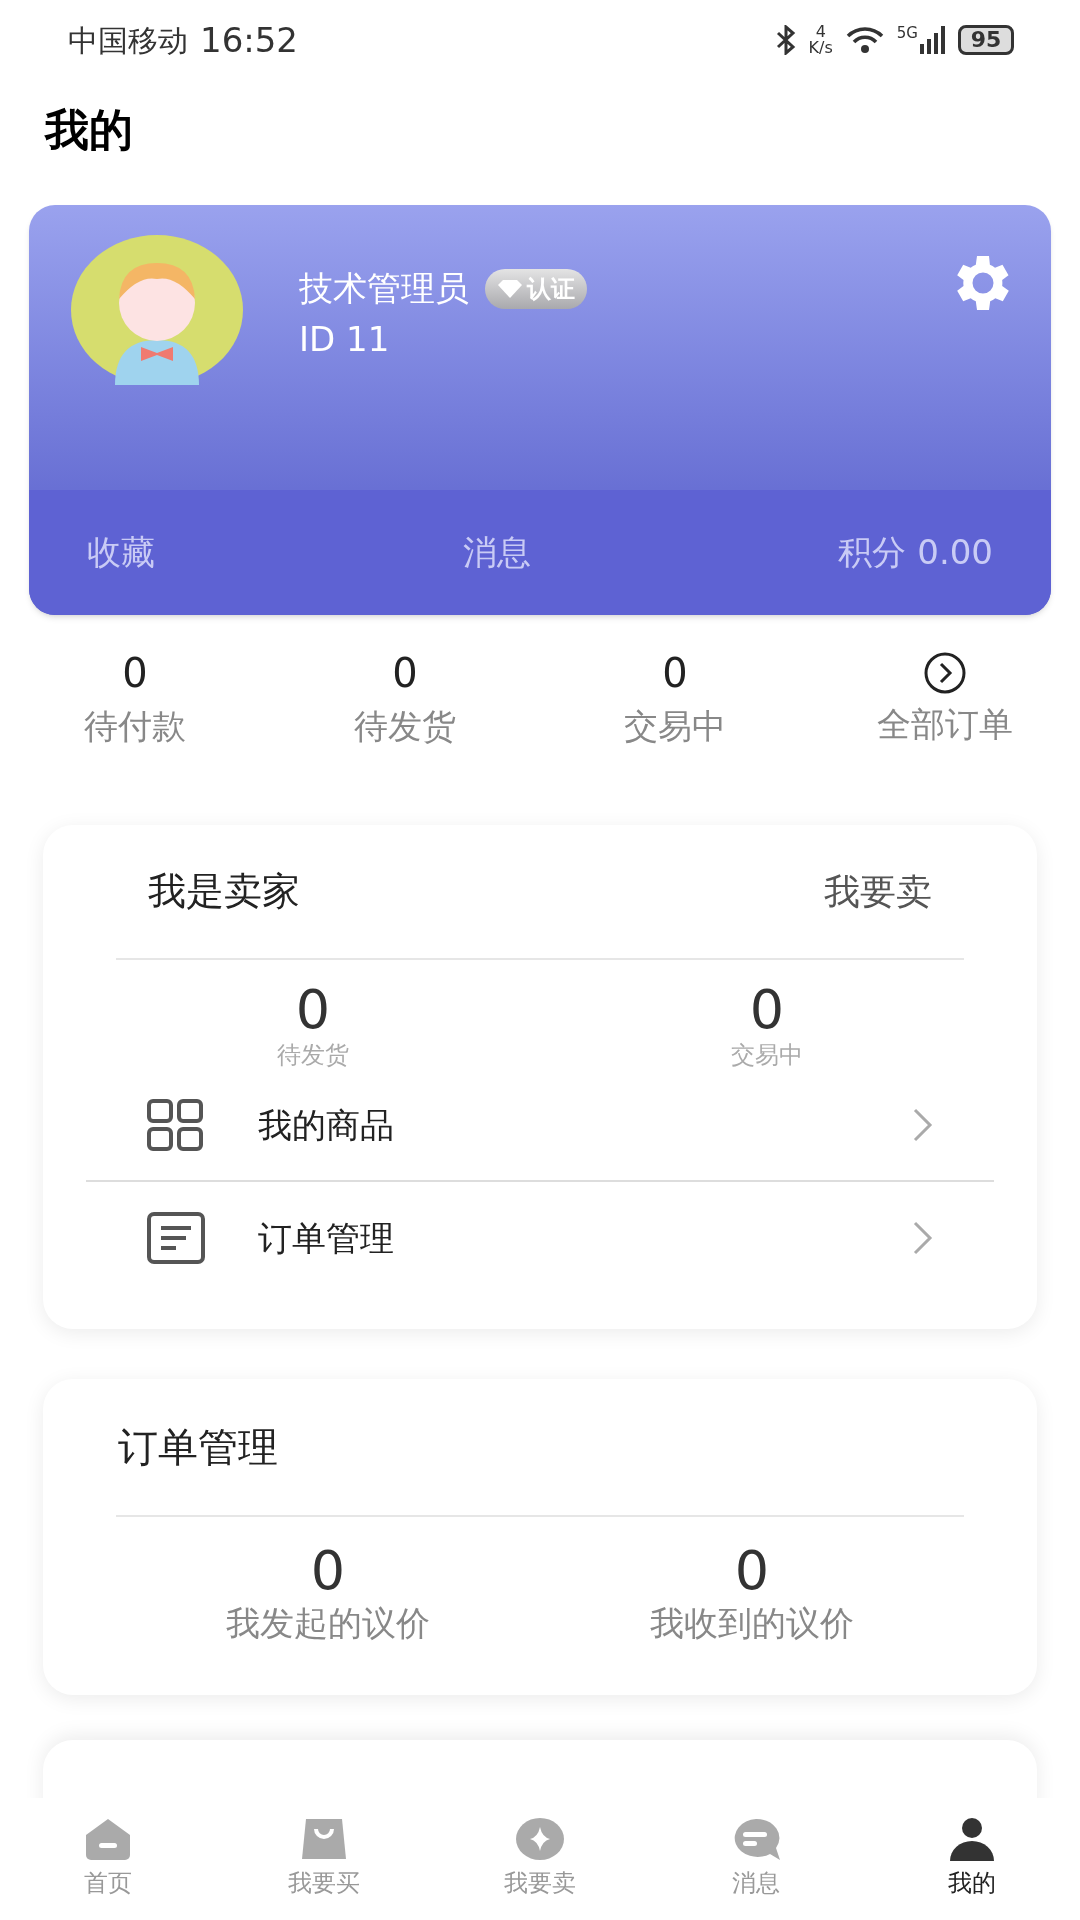 The image size is (1080, 1920). What do you see at coordinates (785, 40) in the screenshot?
I see `bluetooth-icon` at bounding box center [785, 40].